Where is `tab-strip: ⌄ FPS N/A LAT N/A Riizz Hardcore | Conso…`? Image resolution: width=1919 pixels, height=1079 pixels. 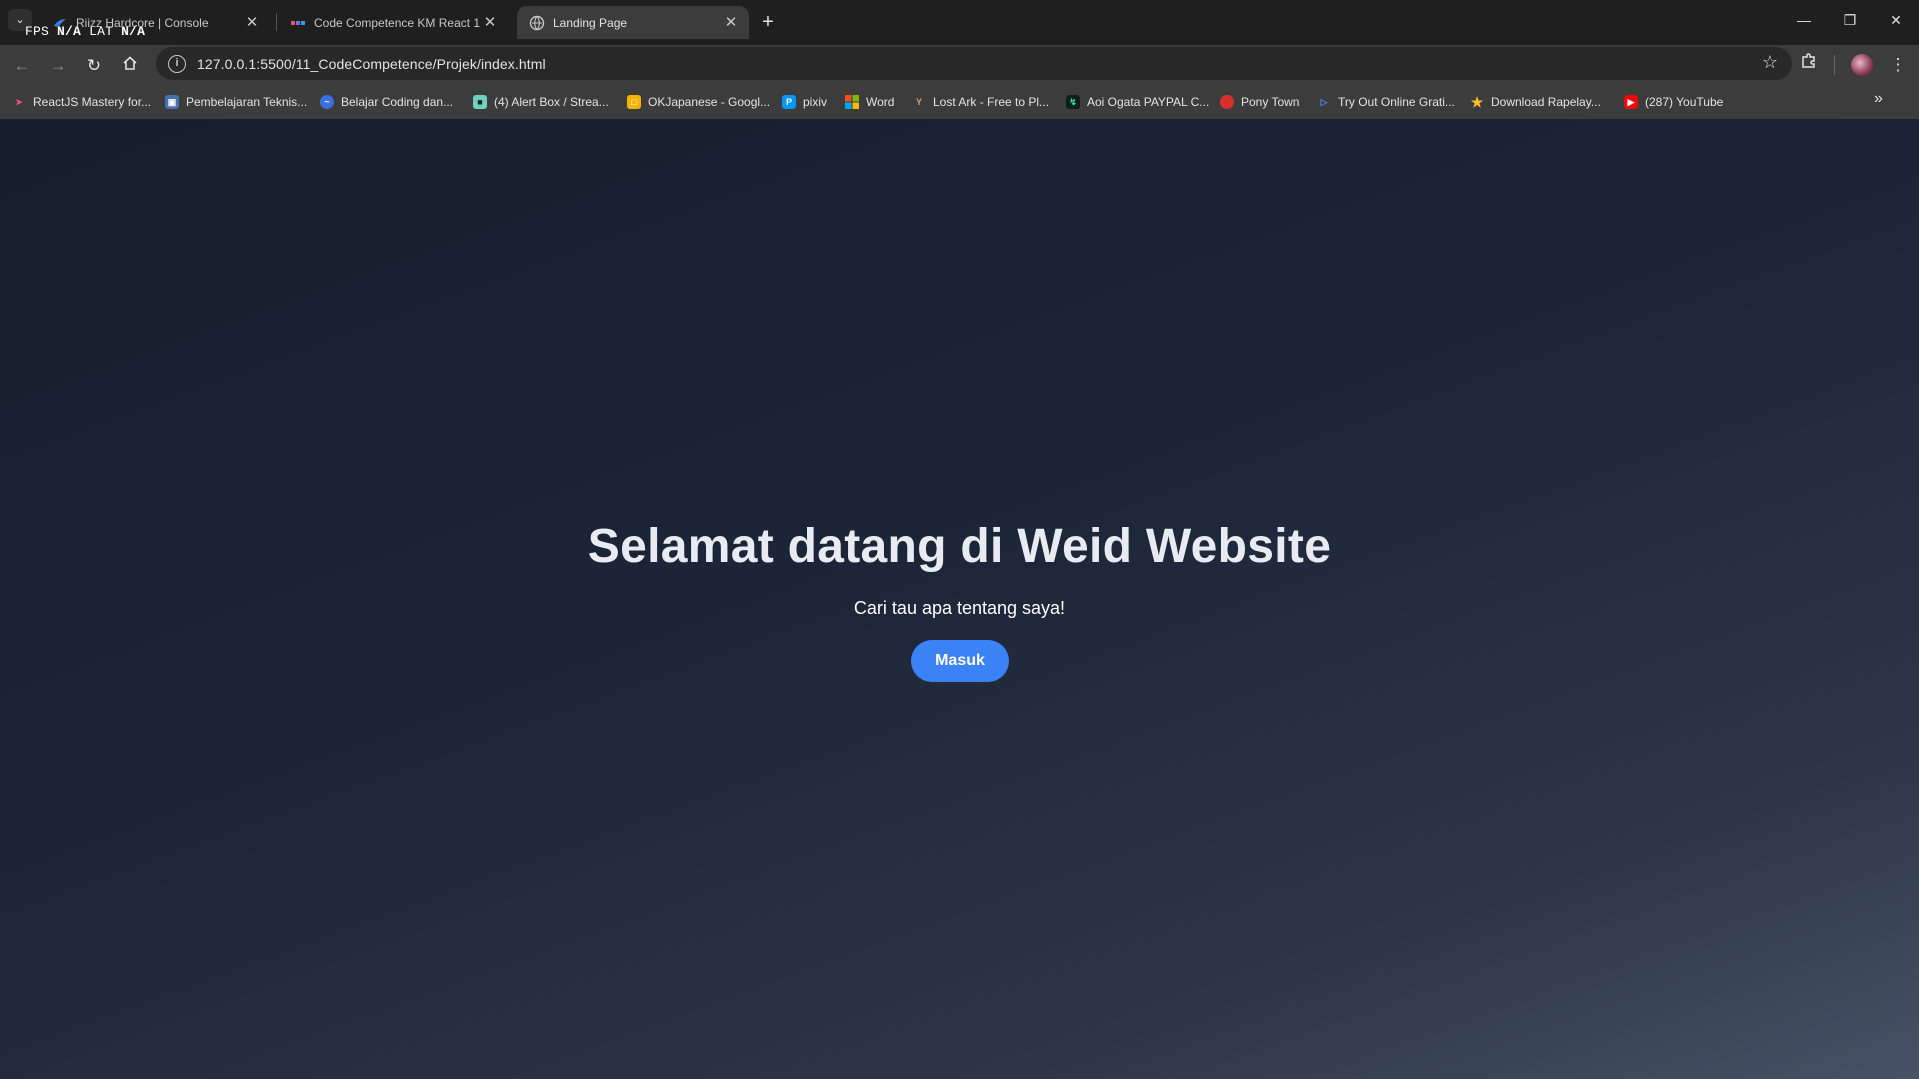 tab-strip: ⌄ FPS N/A LAT N/A Riizz Hardcore | Conso… is located at coordinates (959, 22).